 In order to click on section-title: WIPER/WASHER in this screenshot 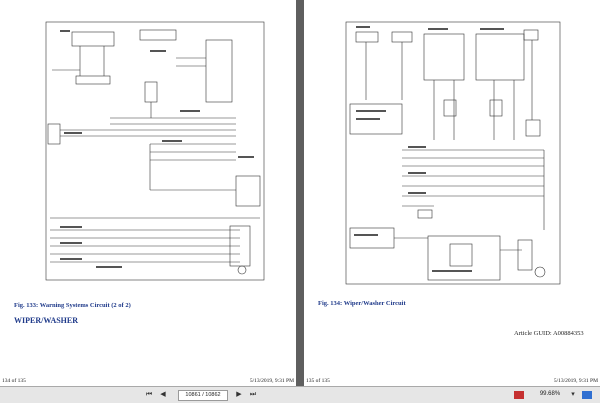, I will do `click(46, 320)`.